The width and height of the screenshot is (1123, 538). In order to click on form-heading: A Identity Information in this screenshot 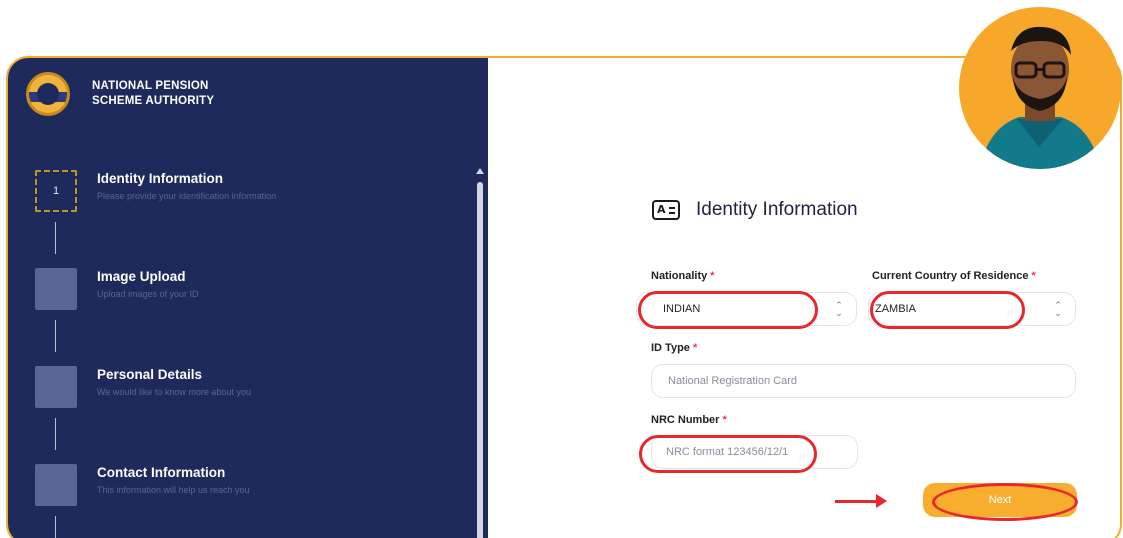, I will do `click(755, 210)`.